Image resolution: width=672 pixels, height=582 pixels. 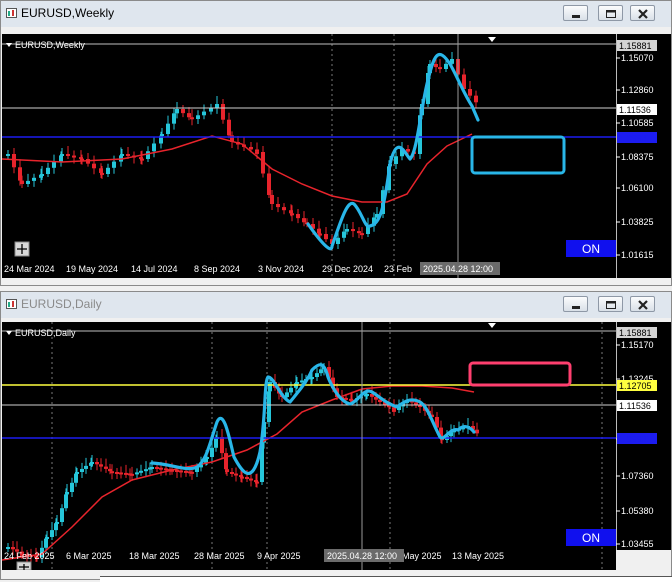 I want to click on weekly-price-tick-label: 1.06100, so click(x=637, y=188).